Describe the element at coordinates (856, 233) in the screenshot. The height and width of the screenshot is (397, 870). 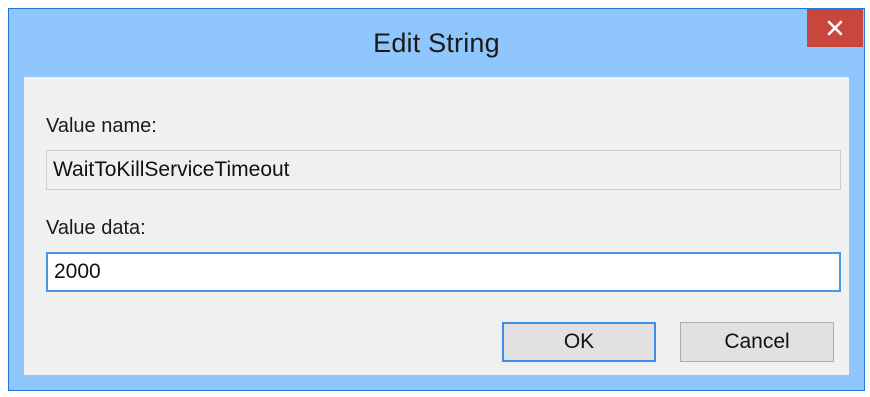
I see `window-frame-right` at that location.